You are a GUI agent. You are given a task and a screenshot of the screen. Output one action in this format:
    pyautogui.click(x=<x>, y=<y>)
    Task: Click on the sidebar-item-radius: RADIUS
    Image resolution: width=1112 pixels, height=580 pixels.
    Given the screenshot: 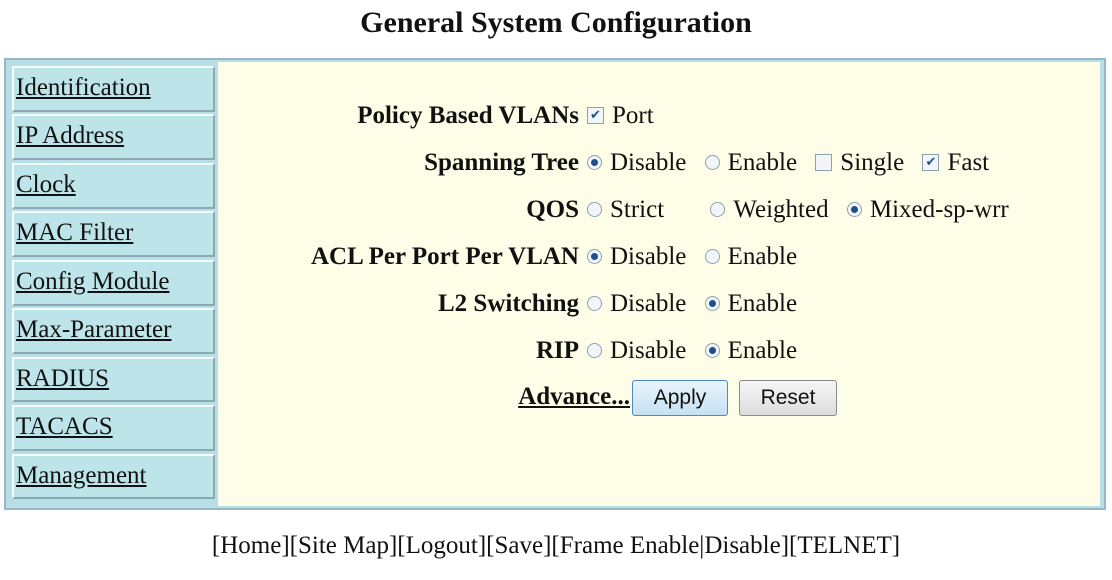 What is the action you would take?
    pyautogui.click(x=113, y=379)
    